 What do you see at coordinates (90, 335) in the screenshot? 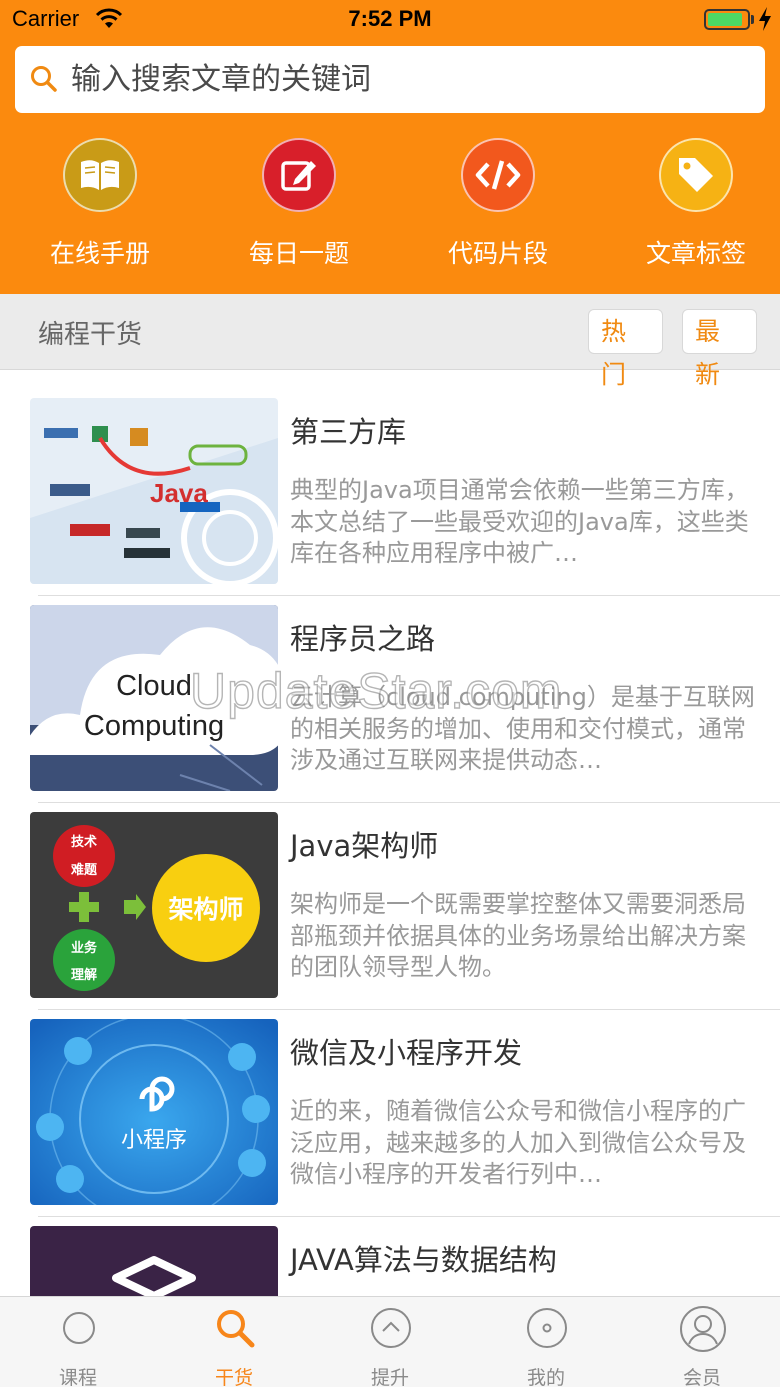
I see `section-title: 编程干货` at bounding box center [90, 335].